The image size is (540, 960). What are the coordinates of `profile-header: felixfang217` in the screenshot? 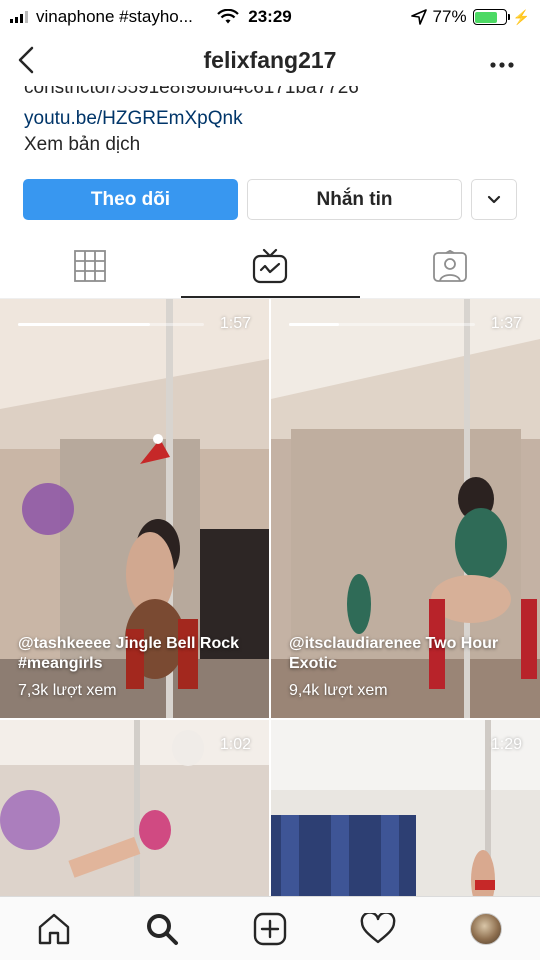 It's located at (270, 60).